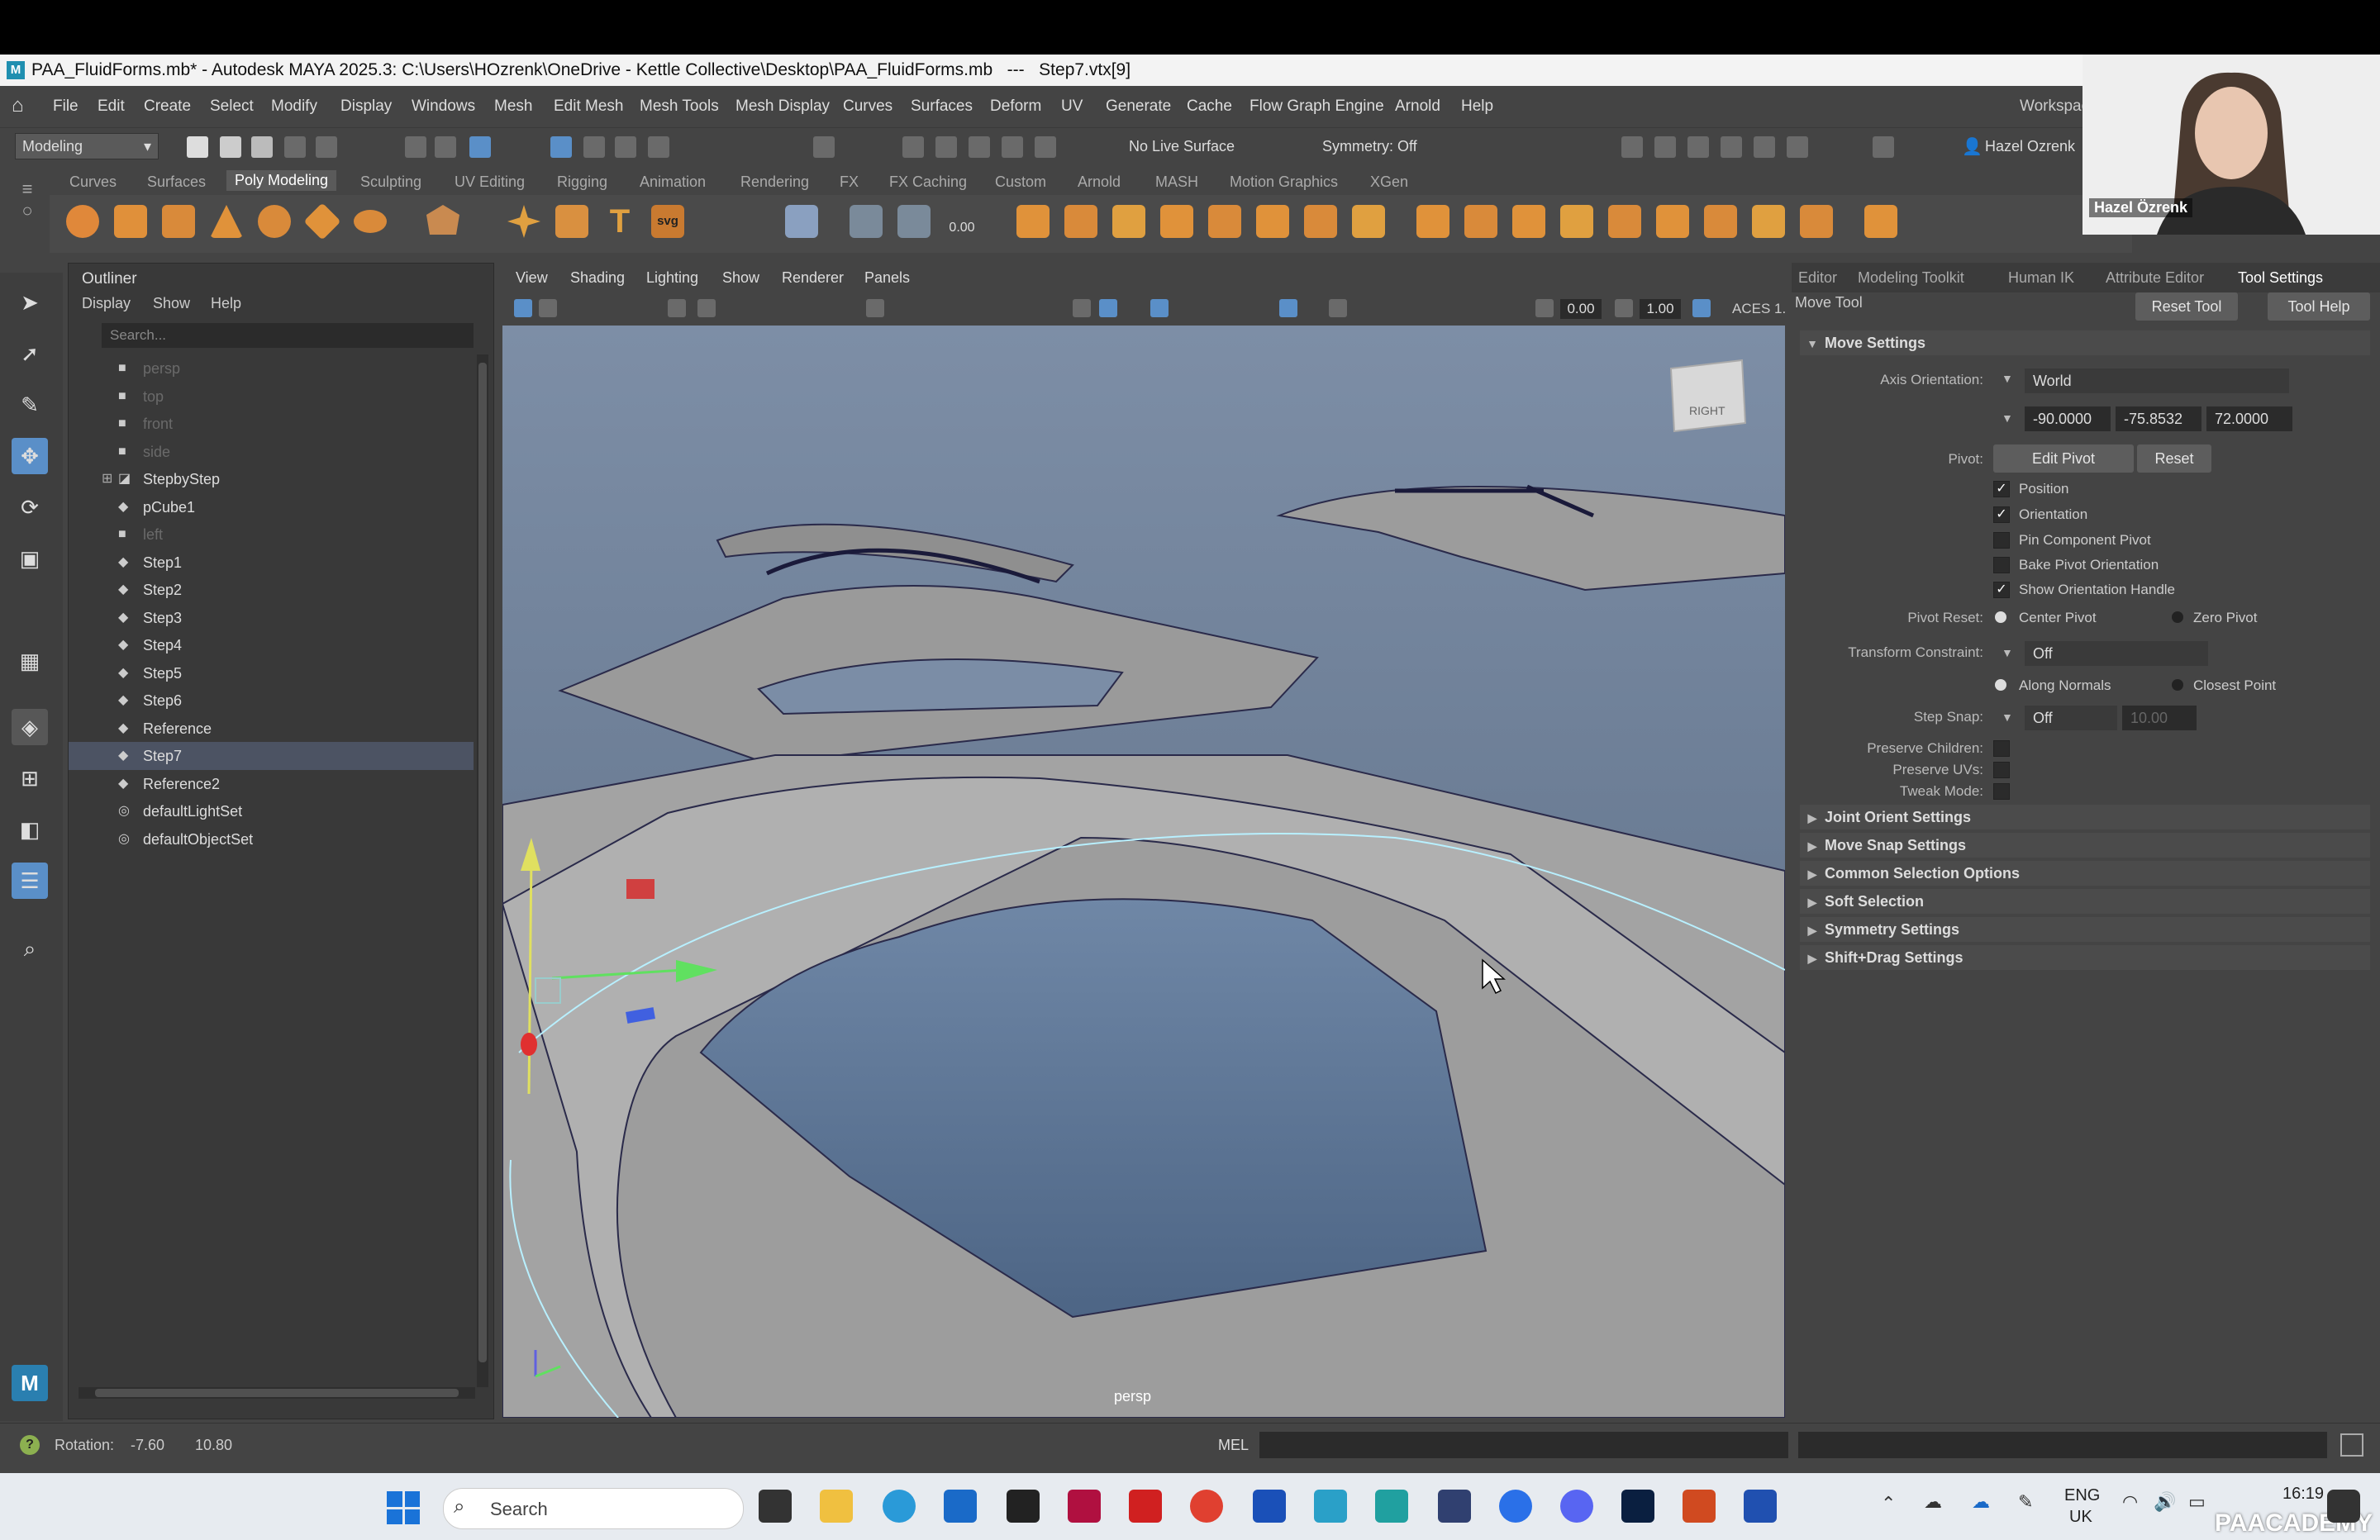  What do you see at coordinates (271, 424) in the screenshot?
I see `outliner-item-front: ■ front` at bounding box center [271, 424].